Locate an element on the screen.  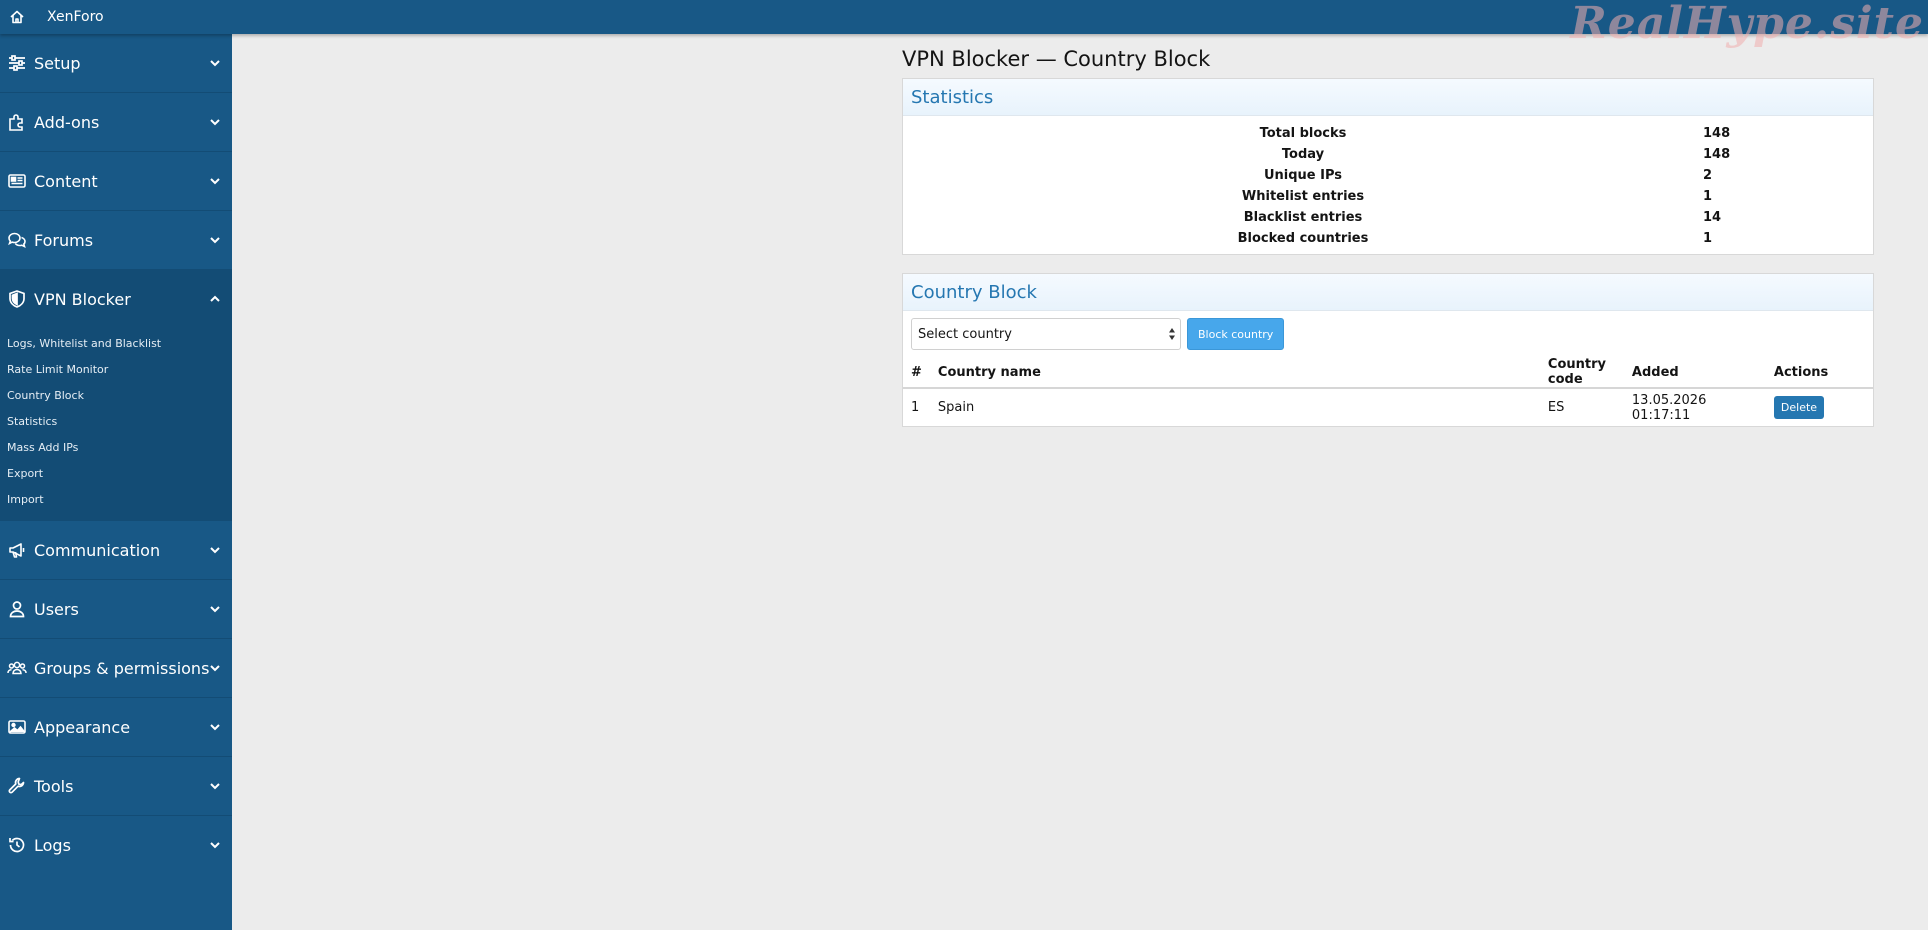
nav-setup: Setup is located at coordinates (116, 63).